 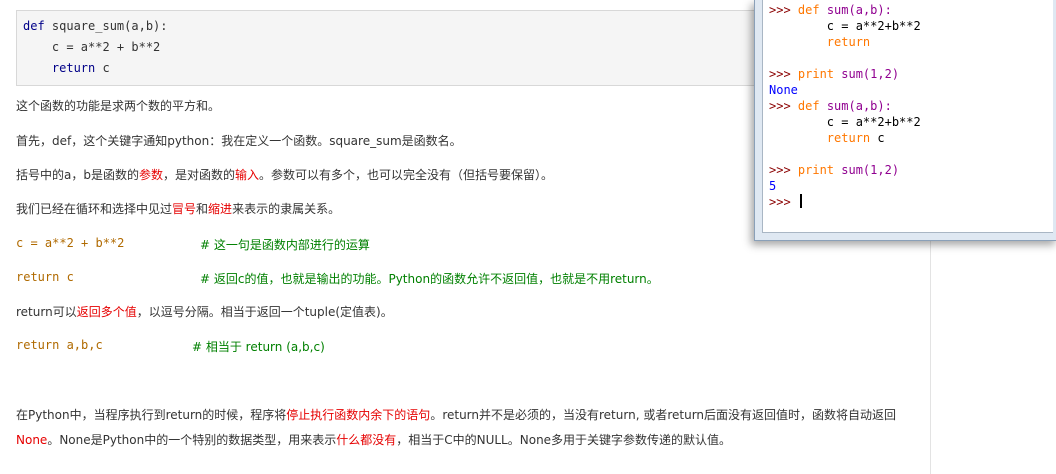 I want to click on highlight-text: 输入, so click(x=247, y=175).